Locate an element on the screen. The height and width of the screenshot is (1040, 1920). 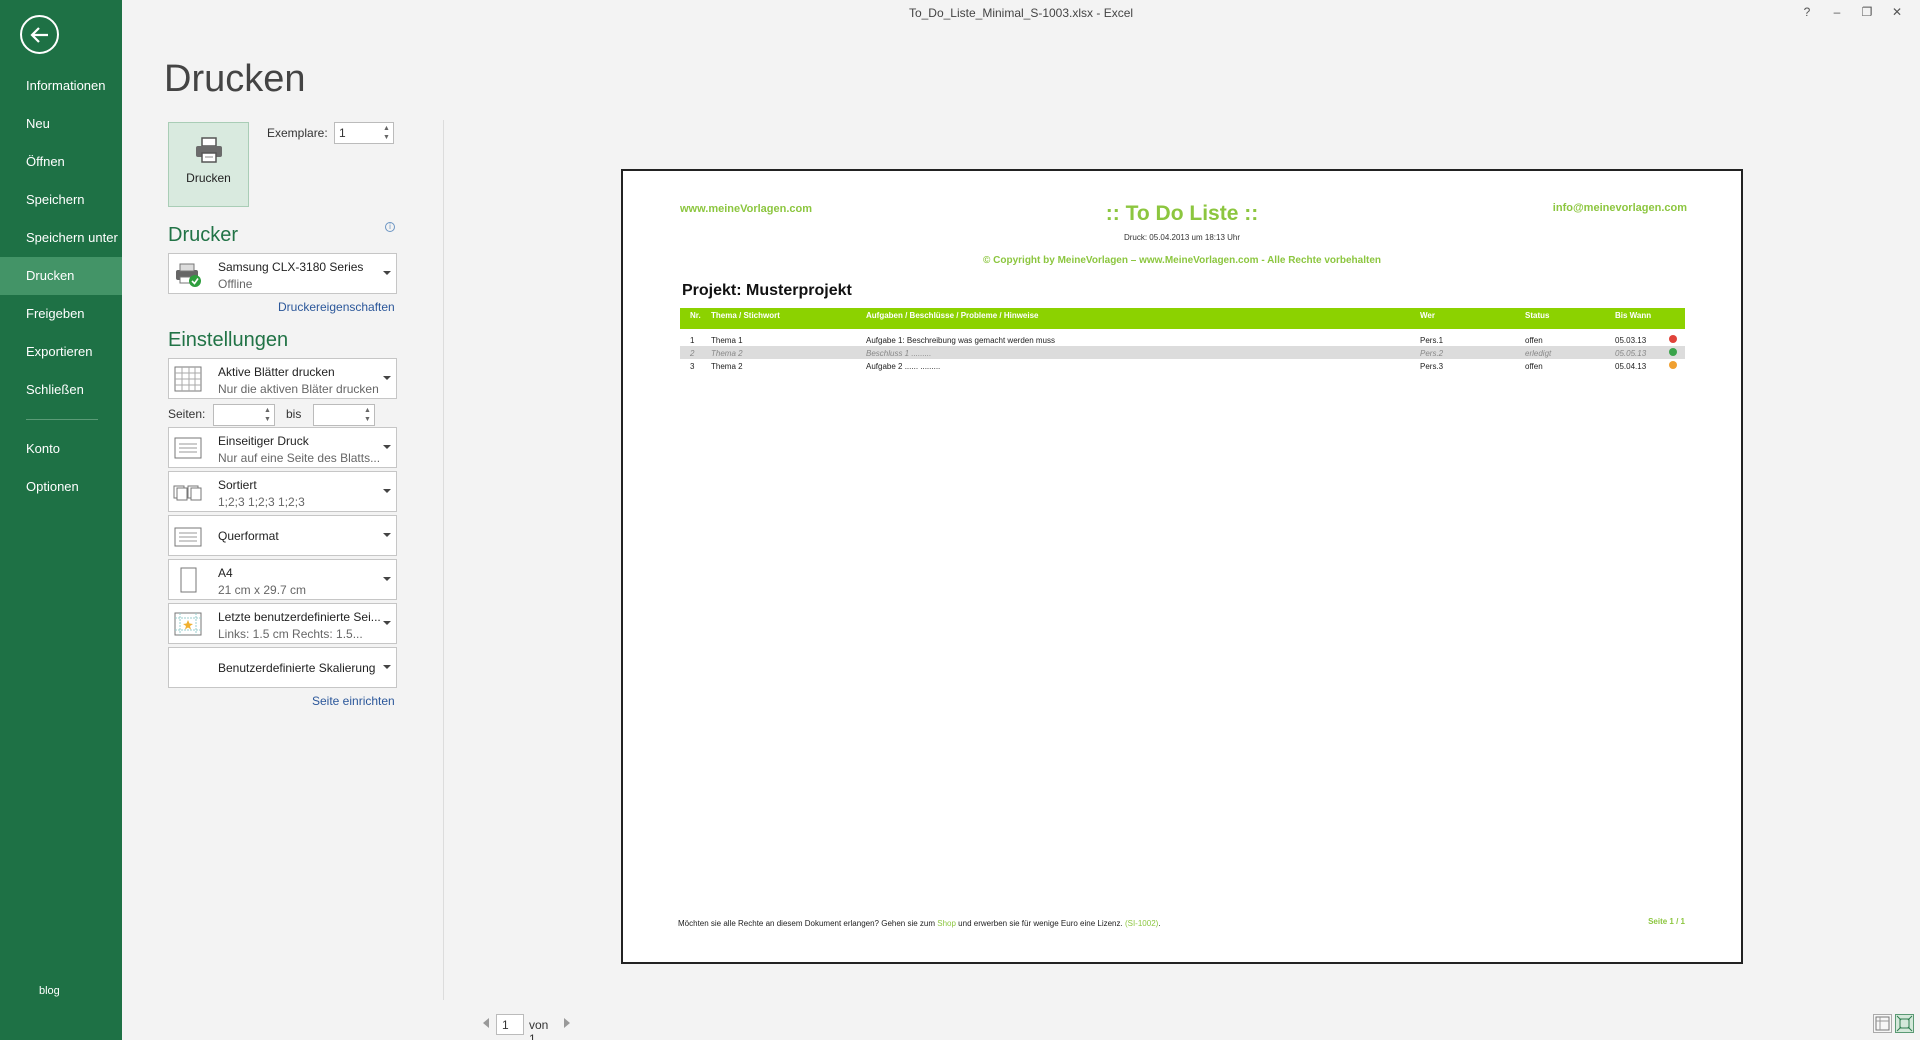
nav-blog: blog is located at coordinates (49, 991).